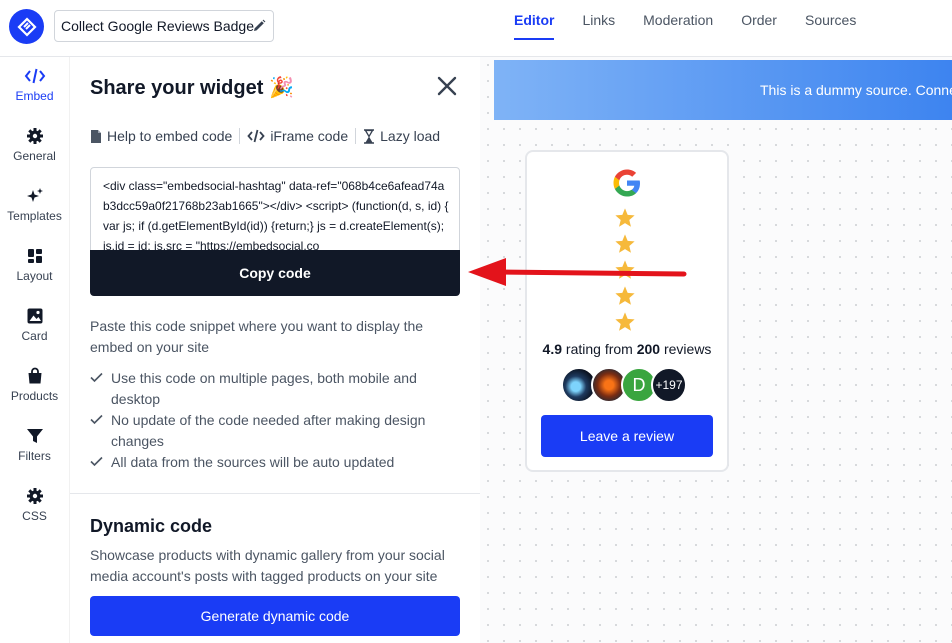  I want to click on sidebar-item-label: Templates, so click(34, 216).